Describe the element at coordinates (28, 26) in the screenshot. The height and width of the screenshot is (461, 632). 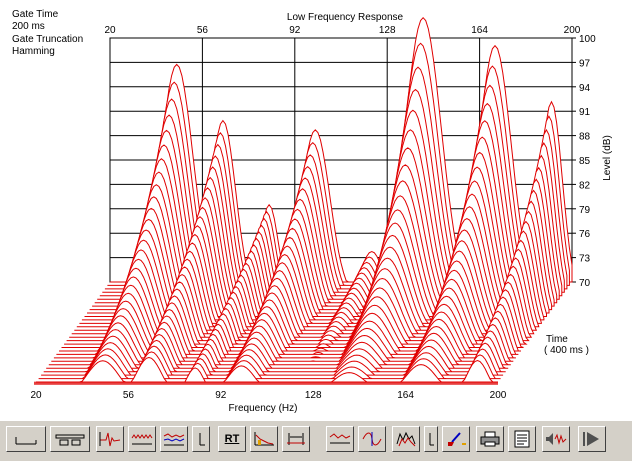
I see `gate-time-value: 200 ms` at that location.